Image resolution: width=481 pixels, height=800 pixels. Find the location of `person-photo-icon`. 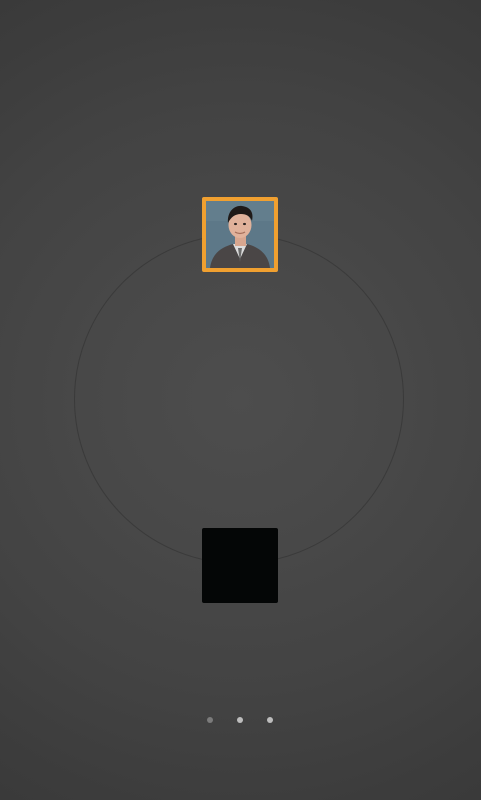

person-photo-icon is located at coordinates (240, 234).